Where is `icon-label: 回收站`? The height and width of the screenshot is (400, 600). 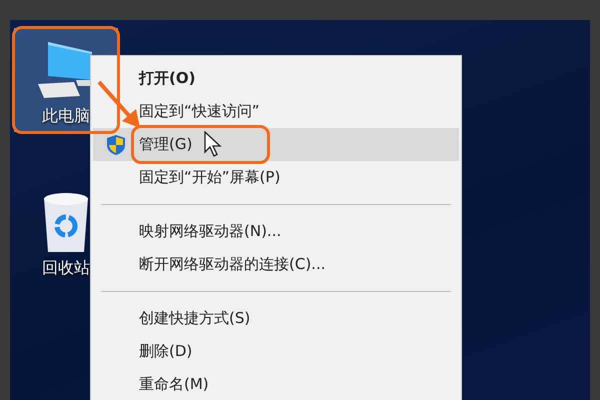 icon-label: 回收站 is located at coordinates (66, 267).